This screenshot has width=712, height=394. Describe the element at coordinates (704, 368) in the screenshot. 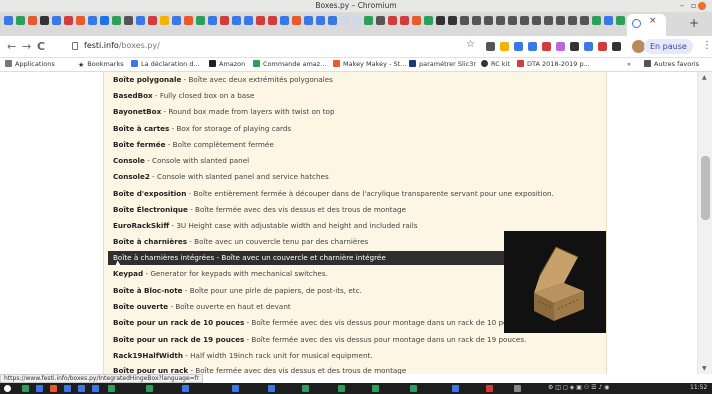

I see `scroll-down-icon: ▼` at that location.